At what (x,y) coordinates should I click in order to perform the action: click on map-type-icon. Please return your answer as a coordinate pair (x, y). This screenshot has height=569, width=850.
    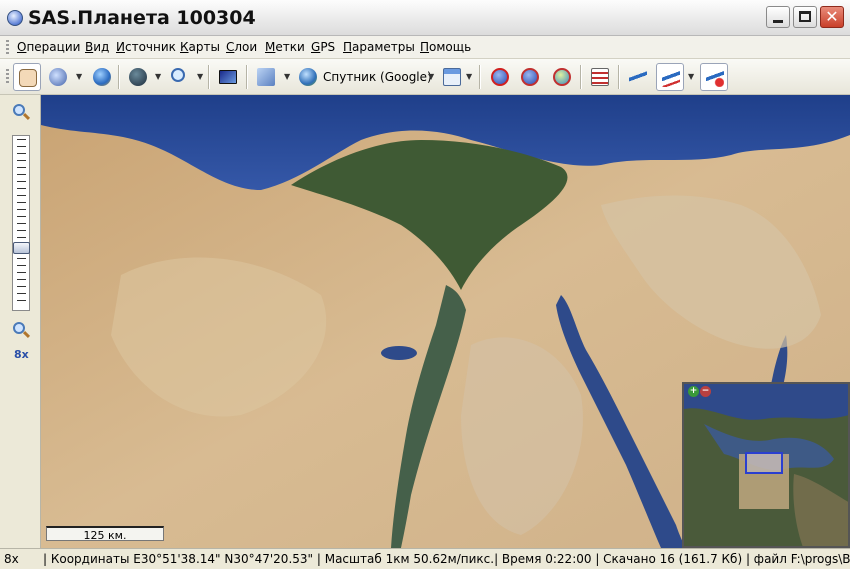
    Looking at the image, I should click on (266, 77).